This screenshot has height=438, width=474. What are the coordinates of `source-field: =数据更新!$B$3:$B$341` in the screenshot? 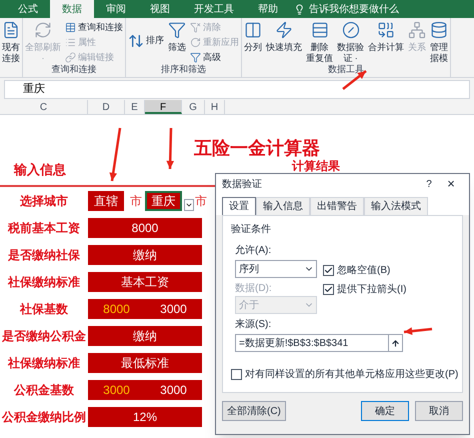 It's located at (312, 343).